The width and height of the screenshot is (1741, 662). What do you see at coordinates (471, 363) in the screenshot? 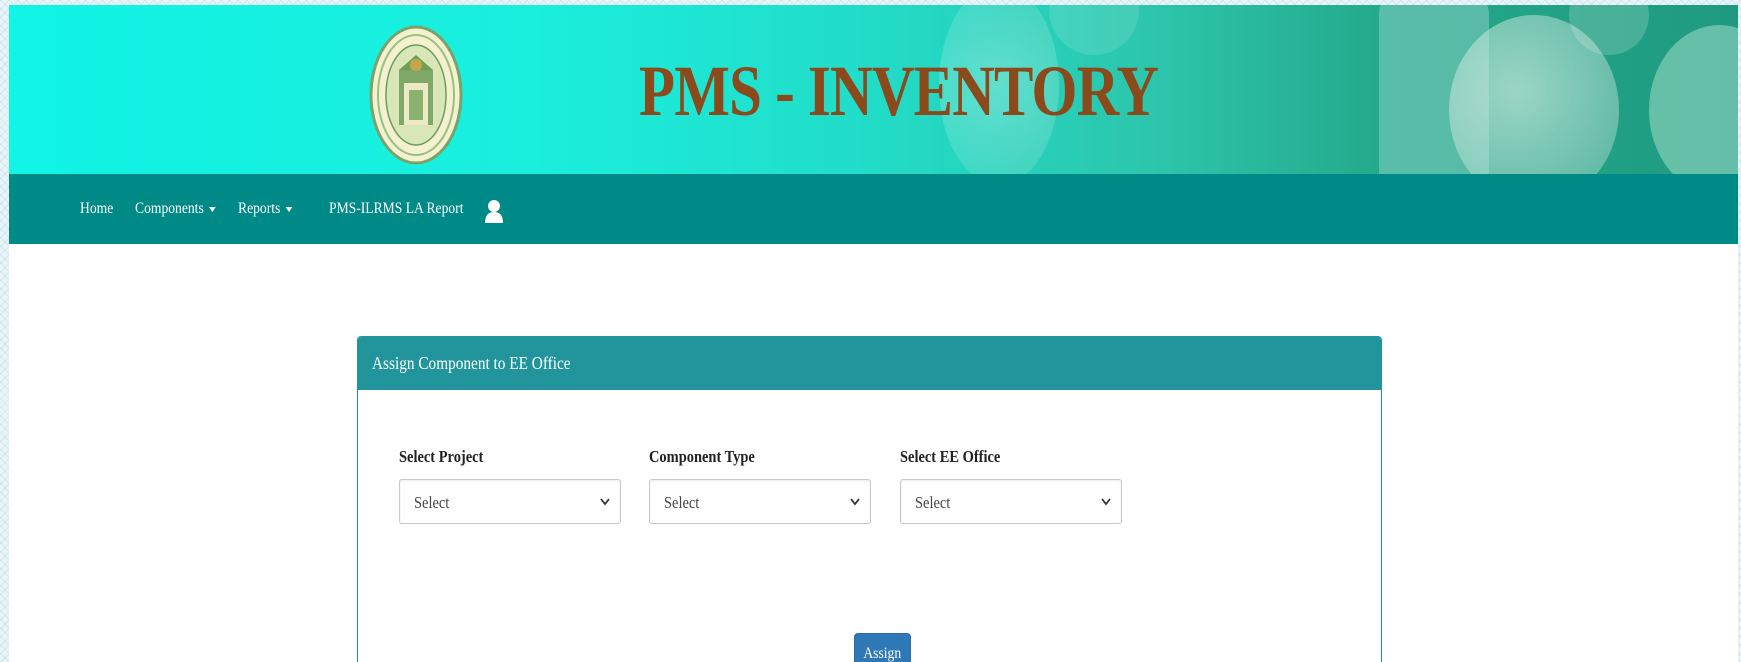
I see `panel-heading-text: Assign Component to EE Office` at bounding box center [471, 363].